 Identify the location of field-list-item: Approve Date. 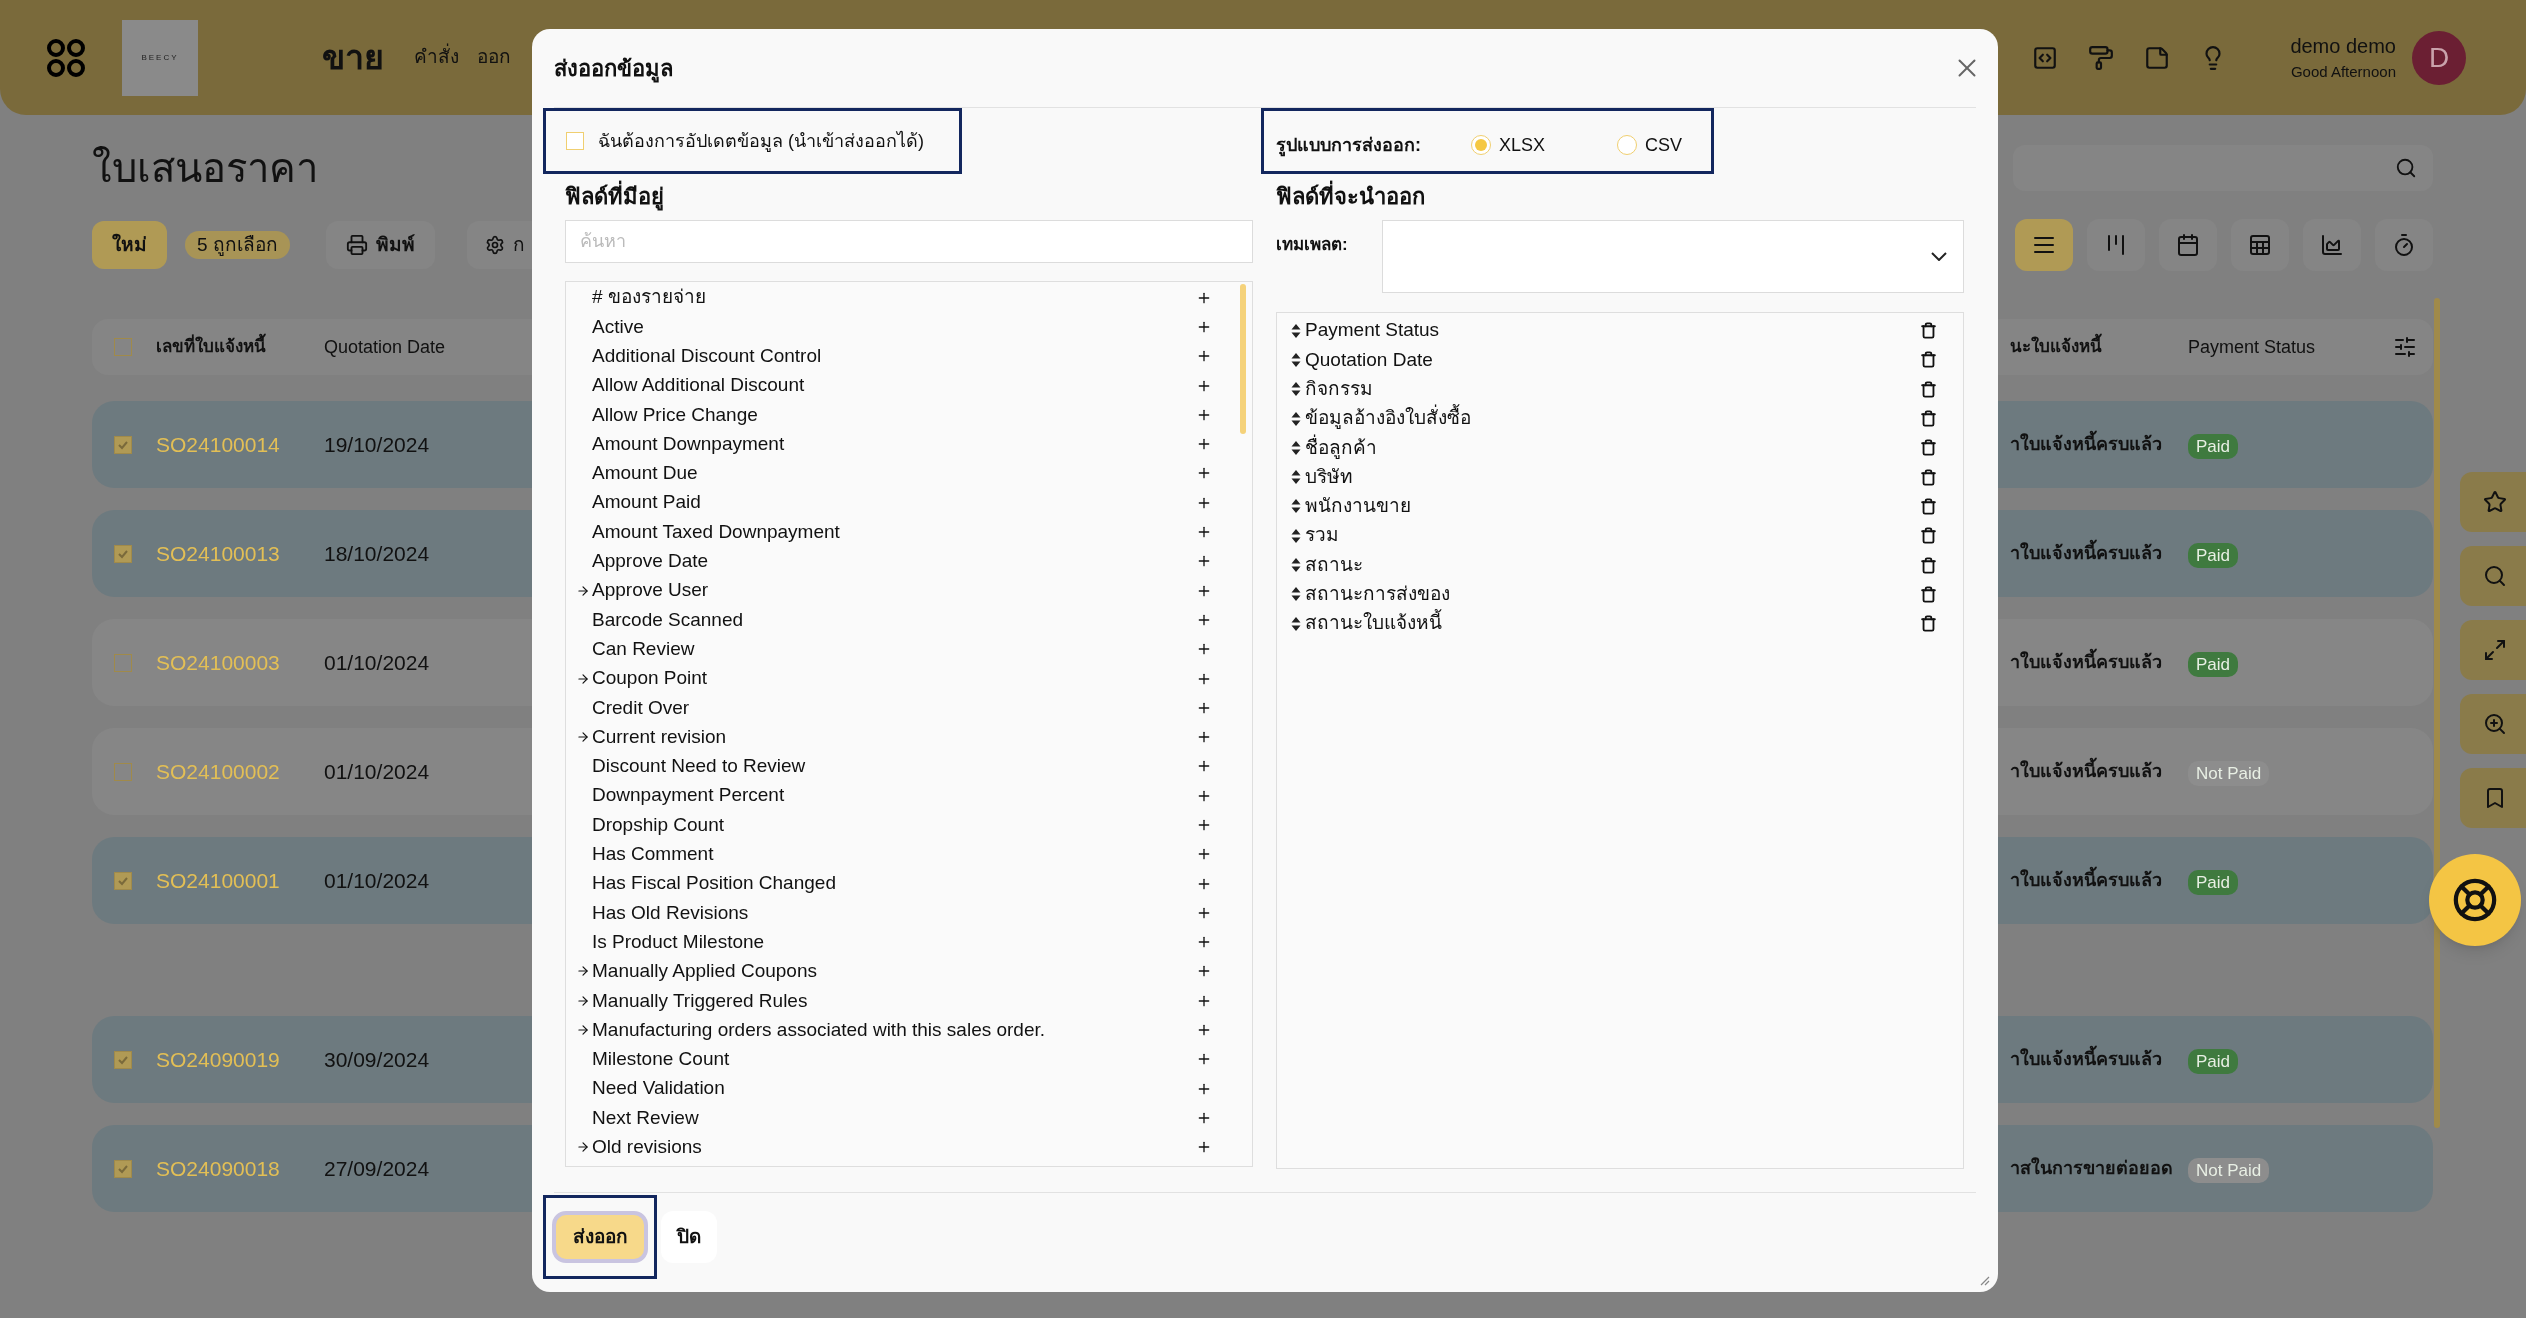
(909, 561).